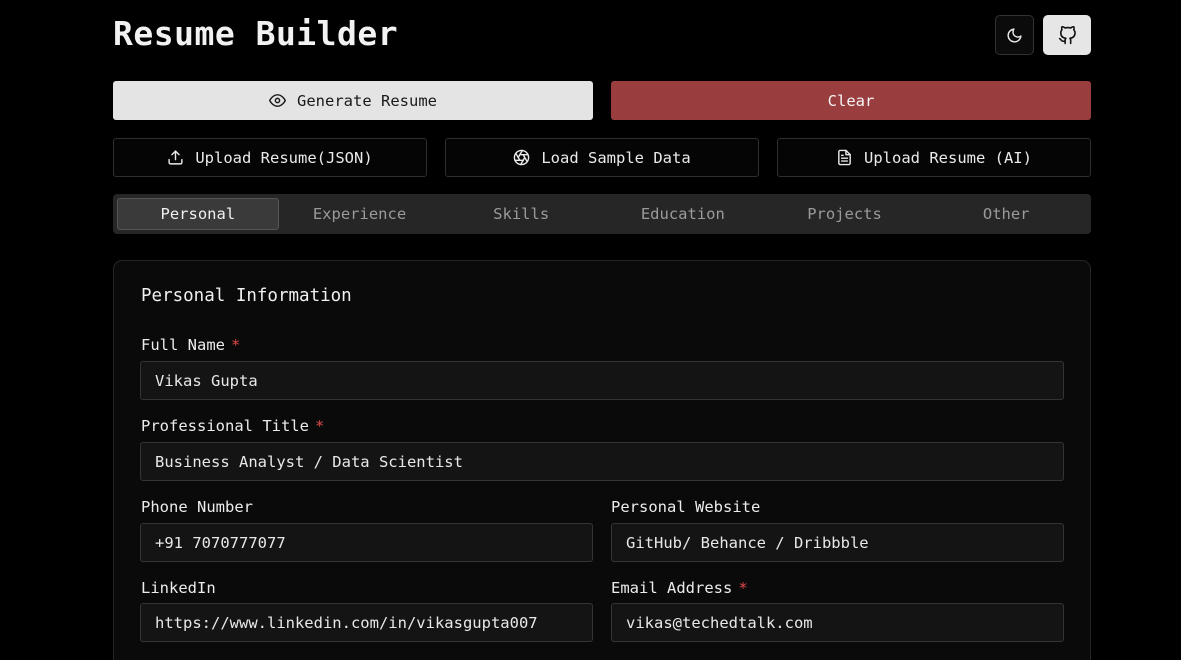  Describe the element at coordinates (845, 214) in the screenshot. I see `tab-projects: Projects` at that location.